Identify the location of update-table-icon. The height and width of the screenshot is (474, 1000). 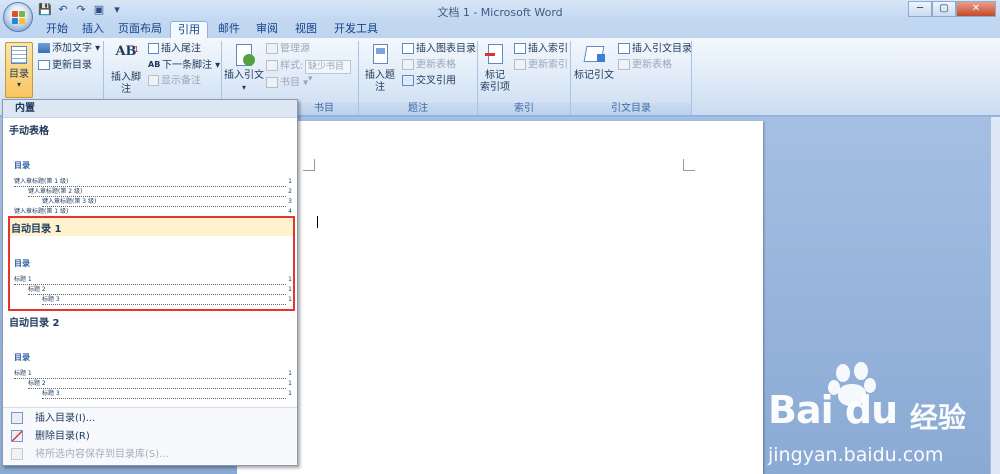
(408, 64).